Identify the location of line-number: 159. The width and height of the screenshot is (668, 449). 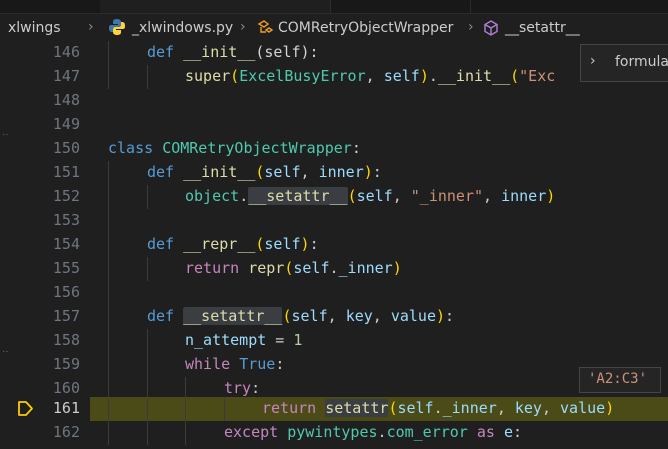
(66, 364).